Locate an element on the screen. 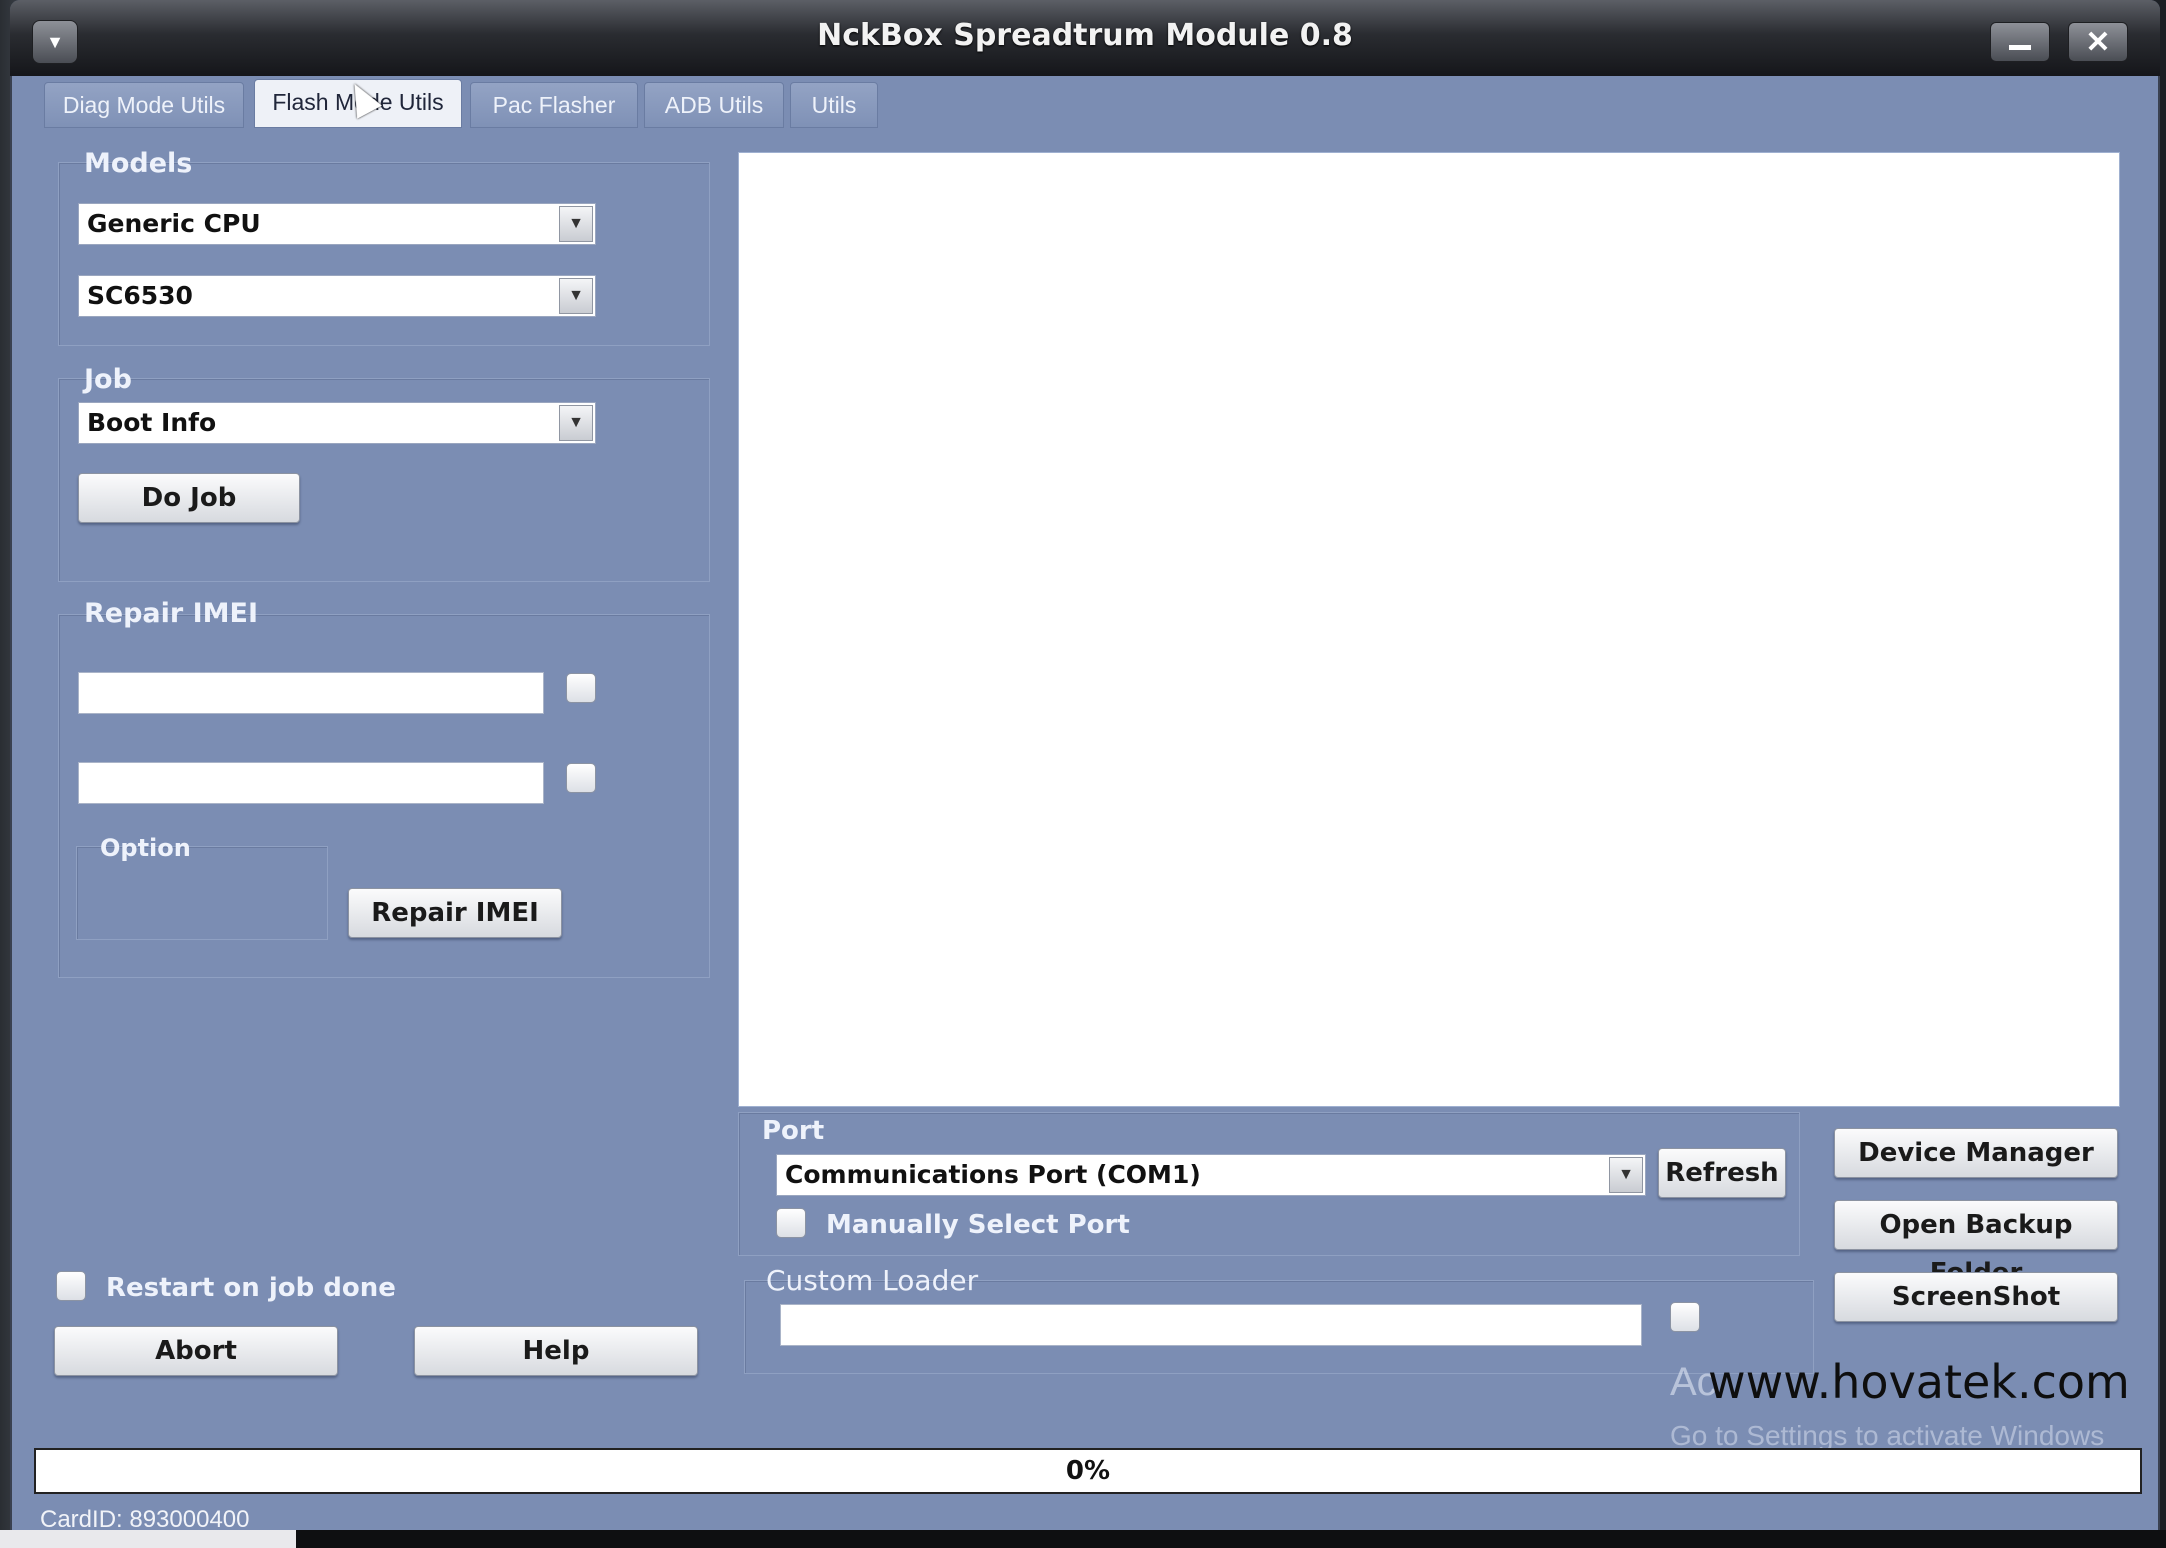 Image resolution: width=2166 pixels, height=1548 pixels. abort-button: Abort is located at coordinates (196, 1351).